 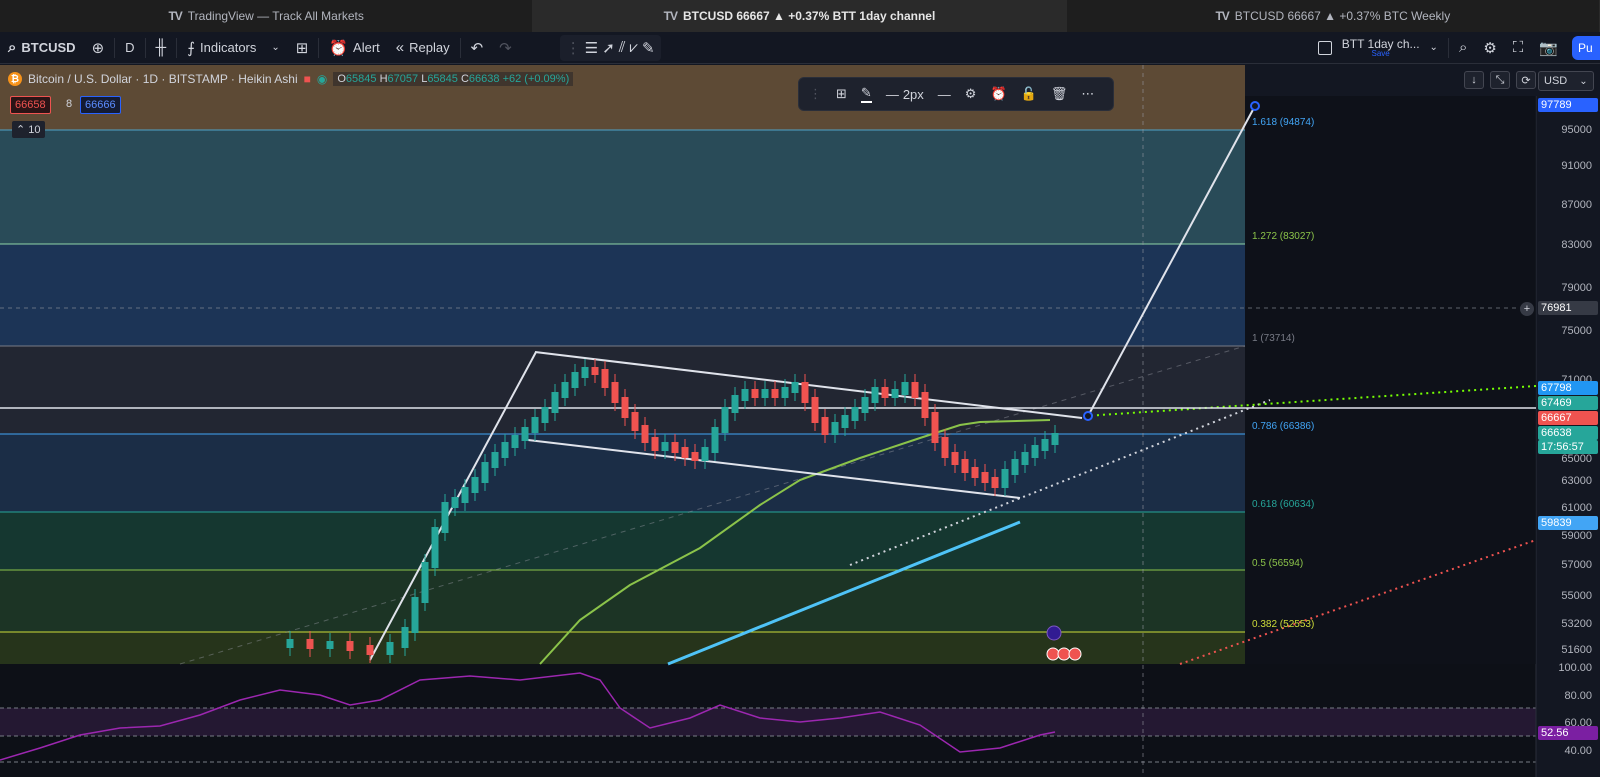 What do you see at coordinates (1568, 403) in the screenshot?
I see `price-tag-ma-green: 67469` at bounding box center [1568, 403].